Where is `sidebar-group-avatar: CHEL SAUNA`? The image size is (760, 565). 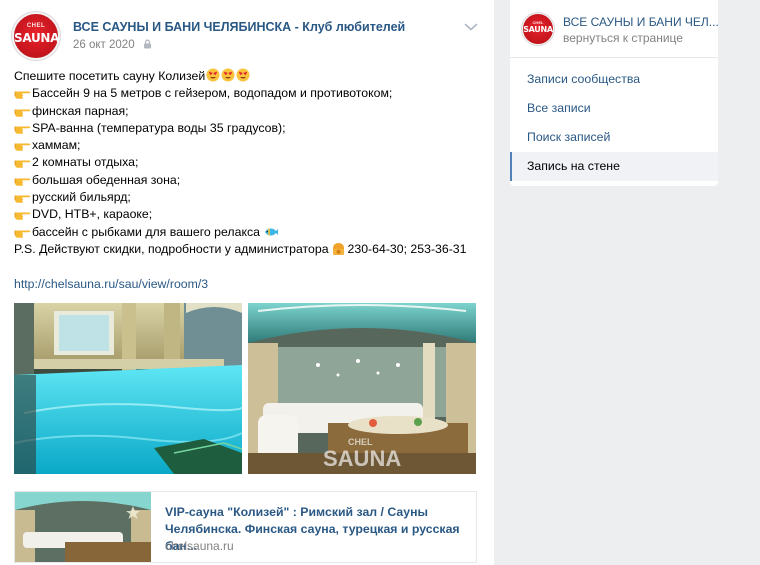
sidebar-group-avatar: CHEL SAUNA is located at coordinates (538, 29).